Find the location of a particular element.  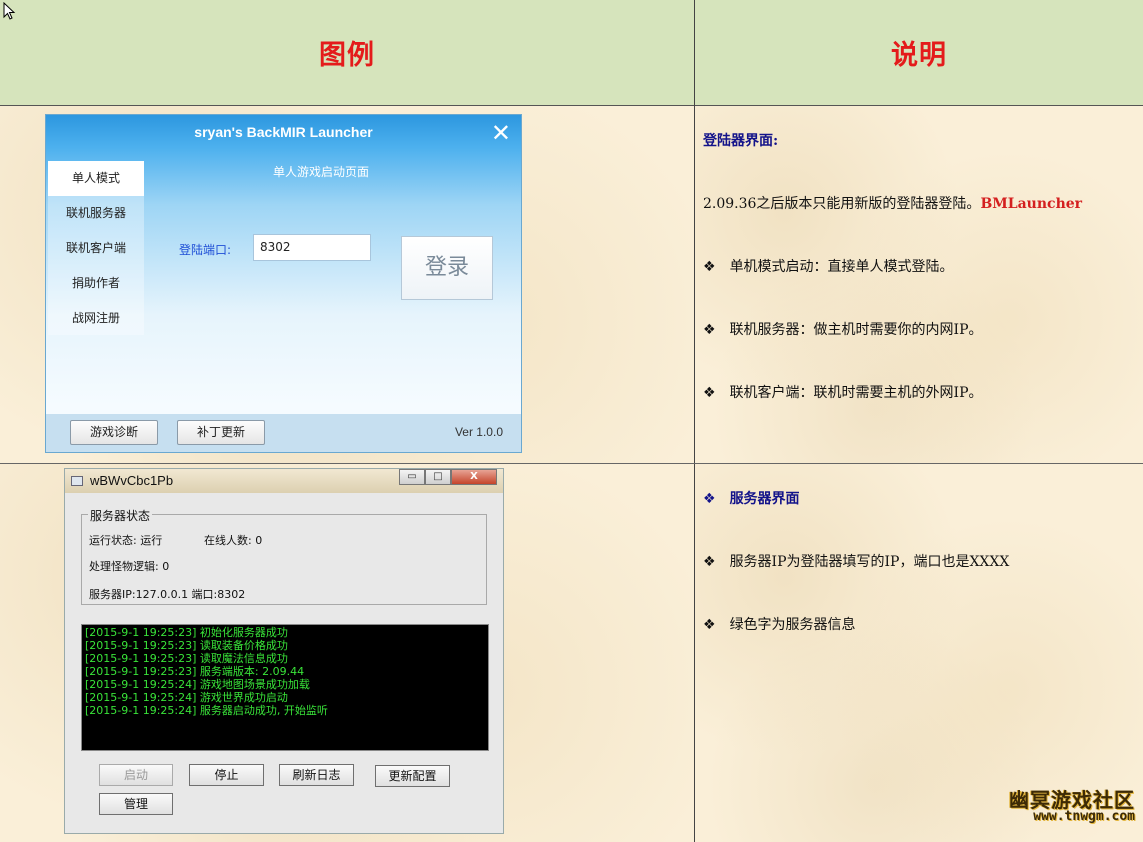

watermark-url: www.tnwgm.com is located at coordinates (1084, 816).